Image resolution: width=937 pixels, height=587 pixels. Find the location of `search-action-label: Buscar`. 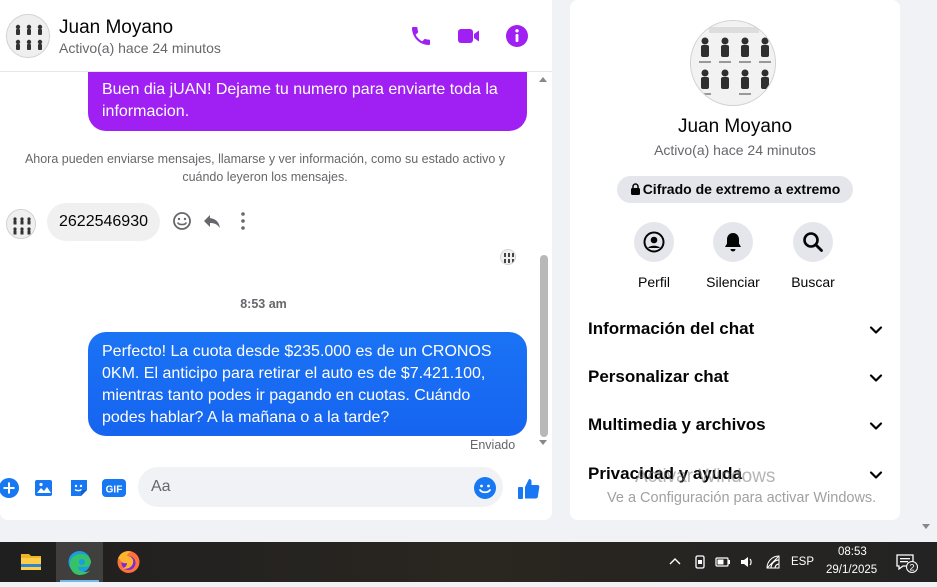

search-action-label: Buscar is located at coordinates (813, 282).